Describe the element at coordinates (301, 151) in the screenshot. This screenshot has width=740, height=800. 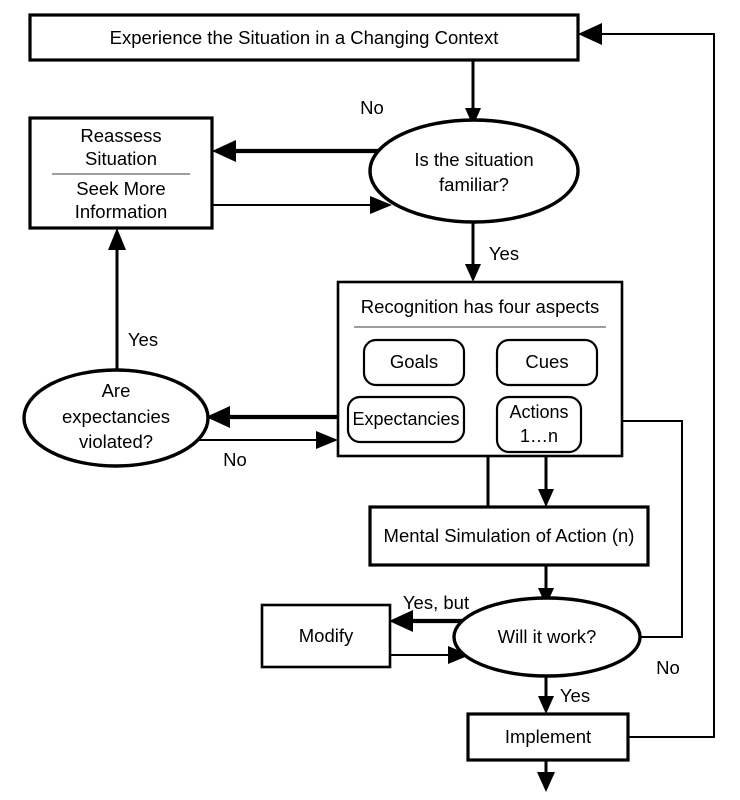
I see `edge-familiar-no-to-reassess` at that location.